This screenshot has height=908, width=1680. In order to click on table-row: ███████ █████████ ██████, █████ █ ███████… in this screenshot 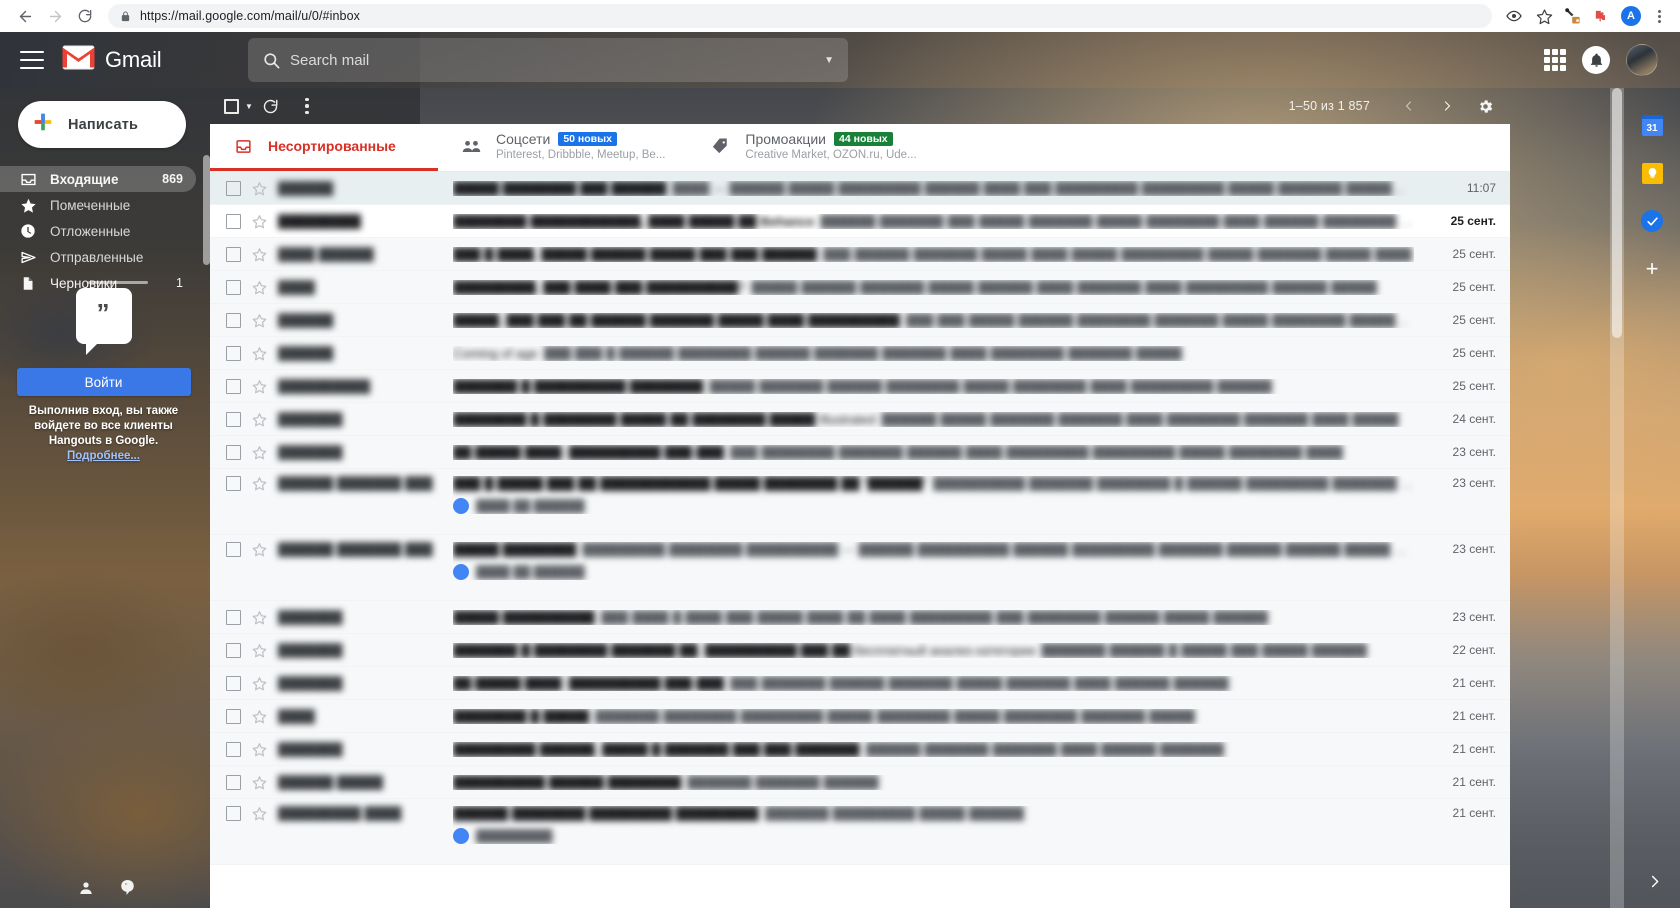, I will do `click(860, 749)`.